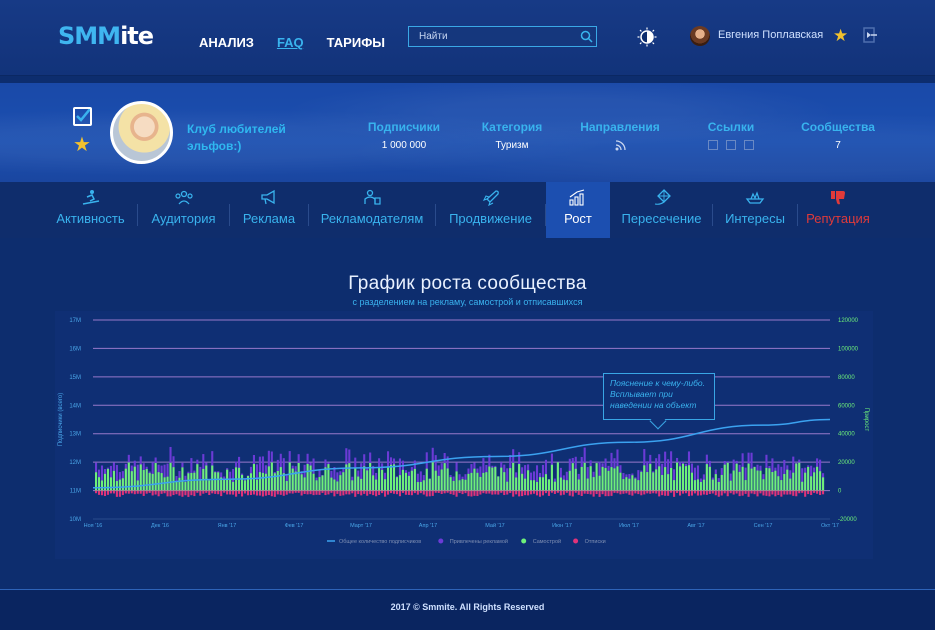 The height and width of the screenshot is (630, 935). Describe the element at coordinates (713, 145) in the screenshot. I see `vk-link-icon` at that location.